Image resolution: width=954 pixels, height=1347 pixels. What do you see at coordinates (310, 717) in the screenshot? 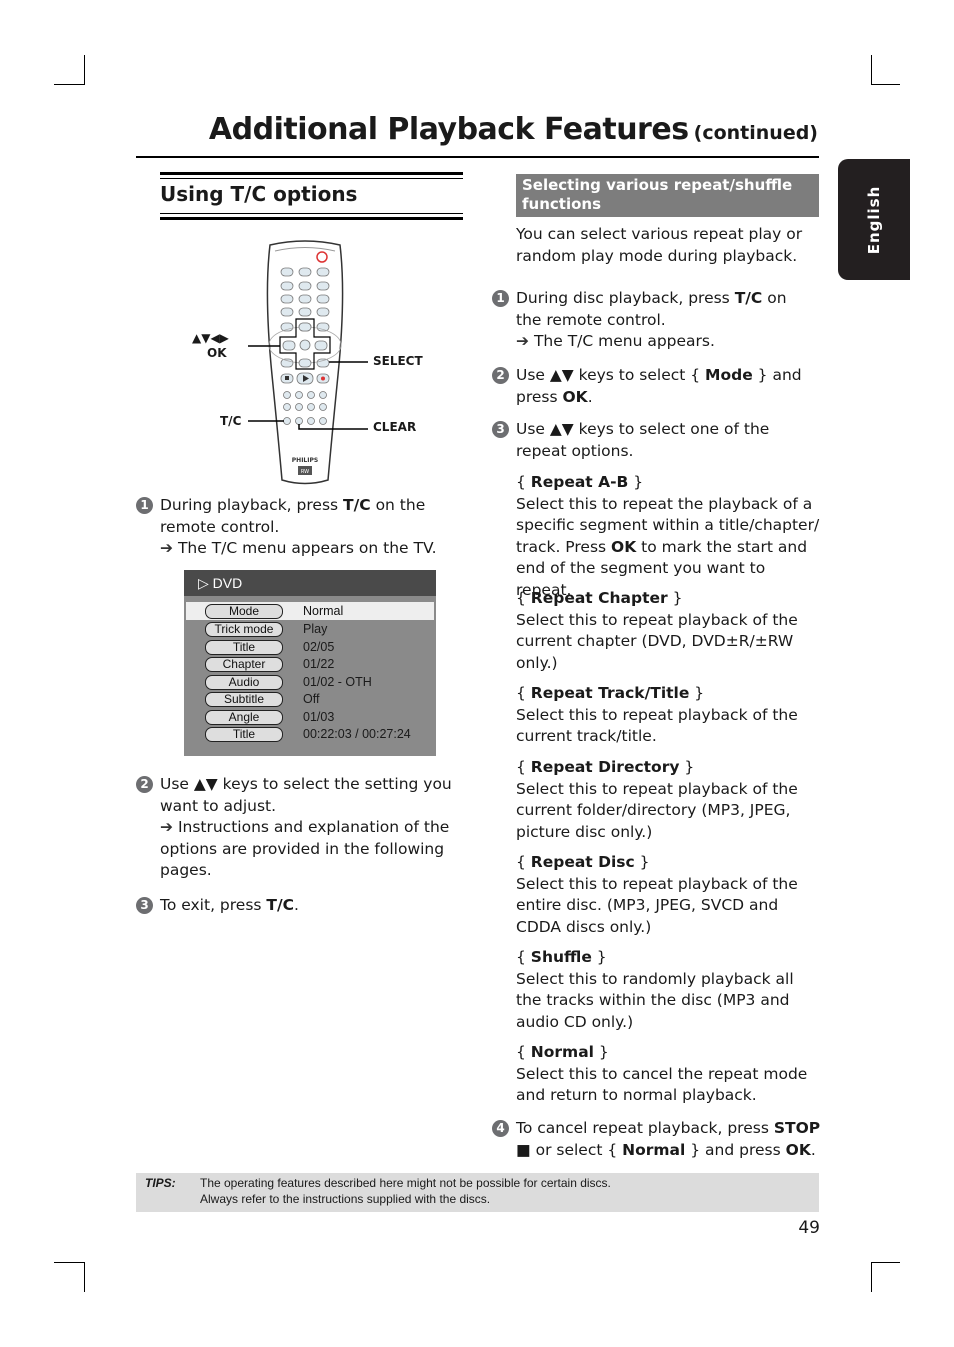
I see `osd-row: Angle 01/03` at bounding box center [310, 717].